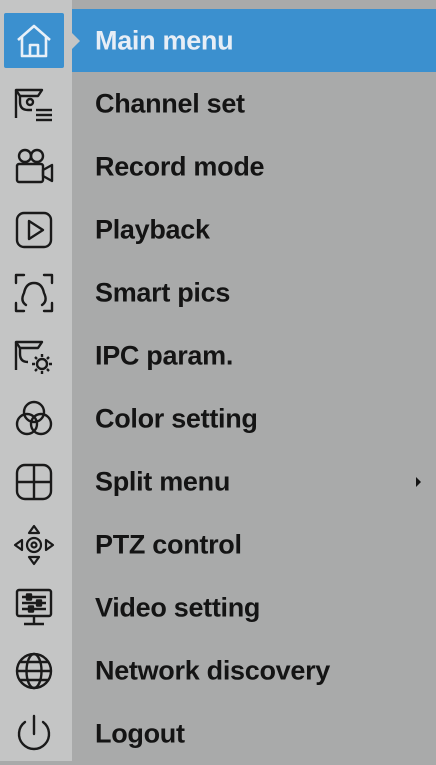 The height and width of the screenshot is (765, 436). I want to click on menu-item-label: Channel set, so click(170, 103).